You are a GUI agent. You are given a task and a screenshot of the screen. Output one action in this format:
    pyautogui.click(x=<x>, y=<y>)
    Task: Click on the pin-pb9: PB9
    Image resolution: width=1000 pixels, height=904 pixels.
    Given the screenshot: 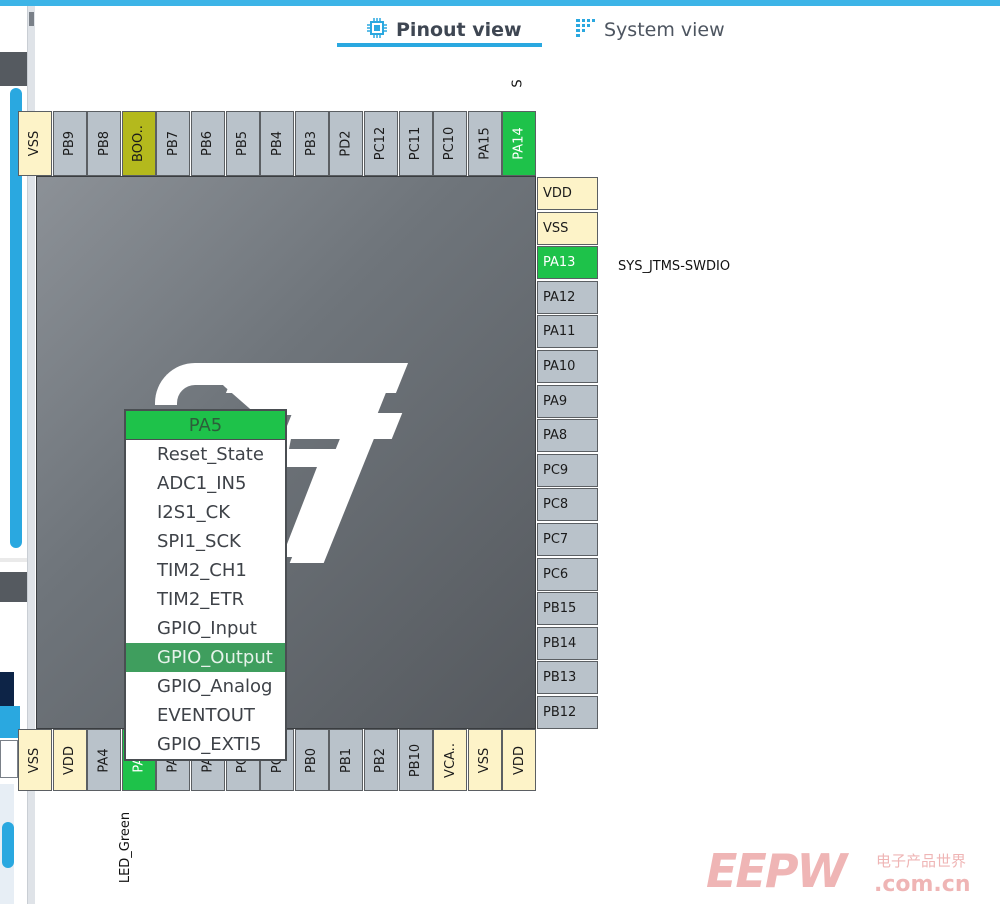 What is the action you would take?
    pyautogui.click(x=69, y=143)
    